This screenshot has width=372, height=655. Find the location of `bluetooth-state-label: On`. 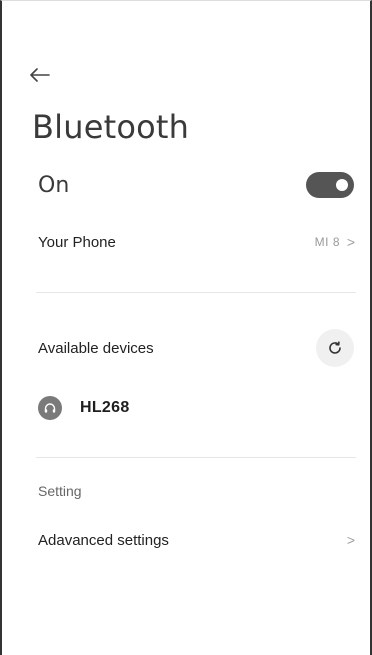

bluetooth-state-label: On is located at coordinates (54, 185).